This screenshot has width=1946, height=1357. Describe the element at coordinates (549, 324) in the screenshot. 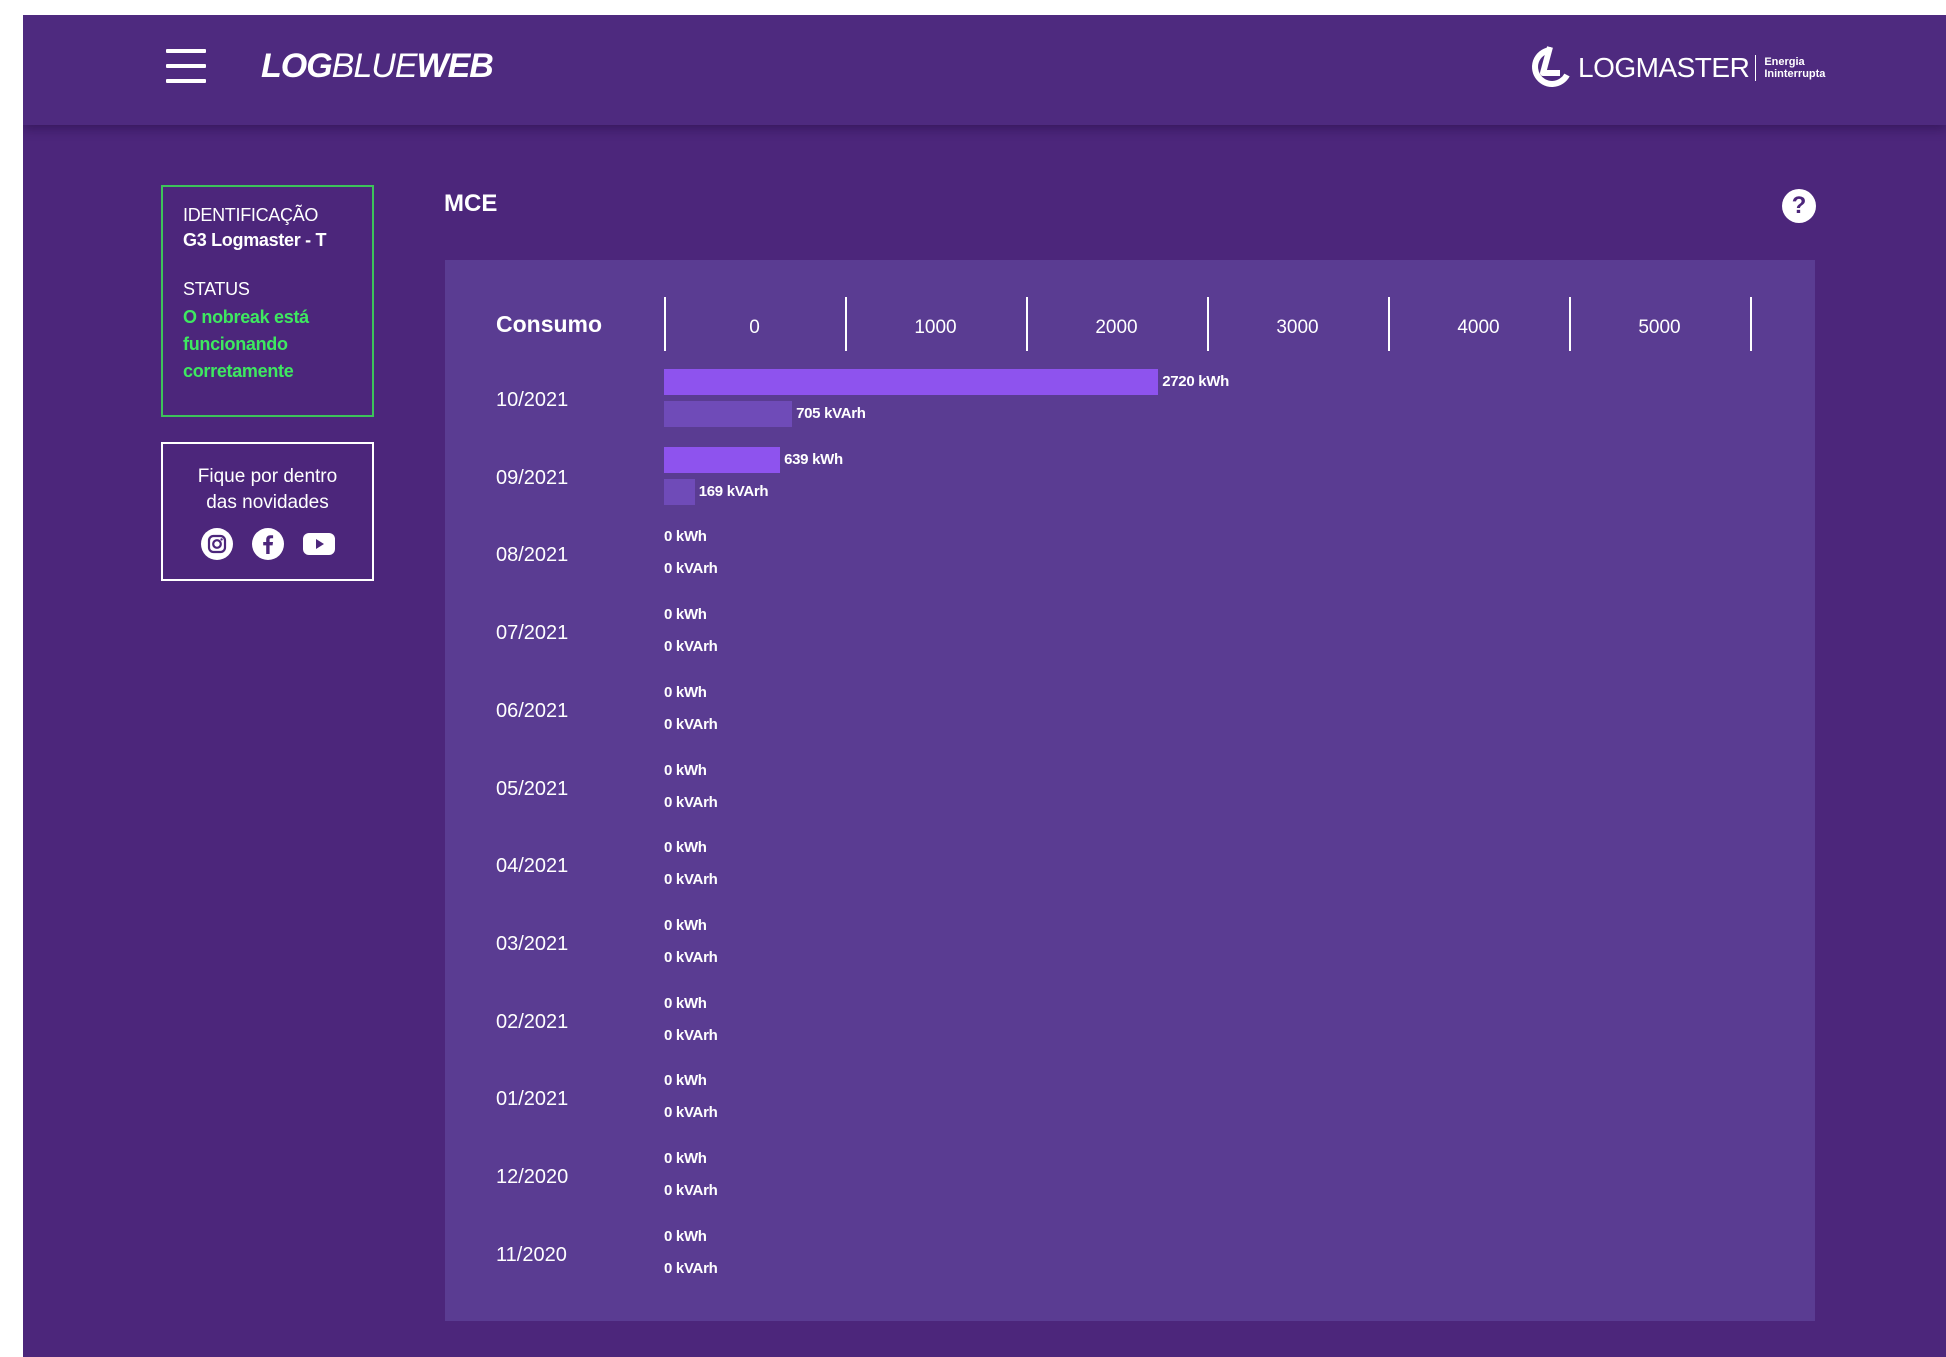

I see `chart-title: Consumo` at that location.